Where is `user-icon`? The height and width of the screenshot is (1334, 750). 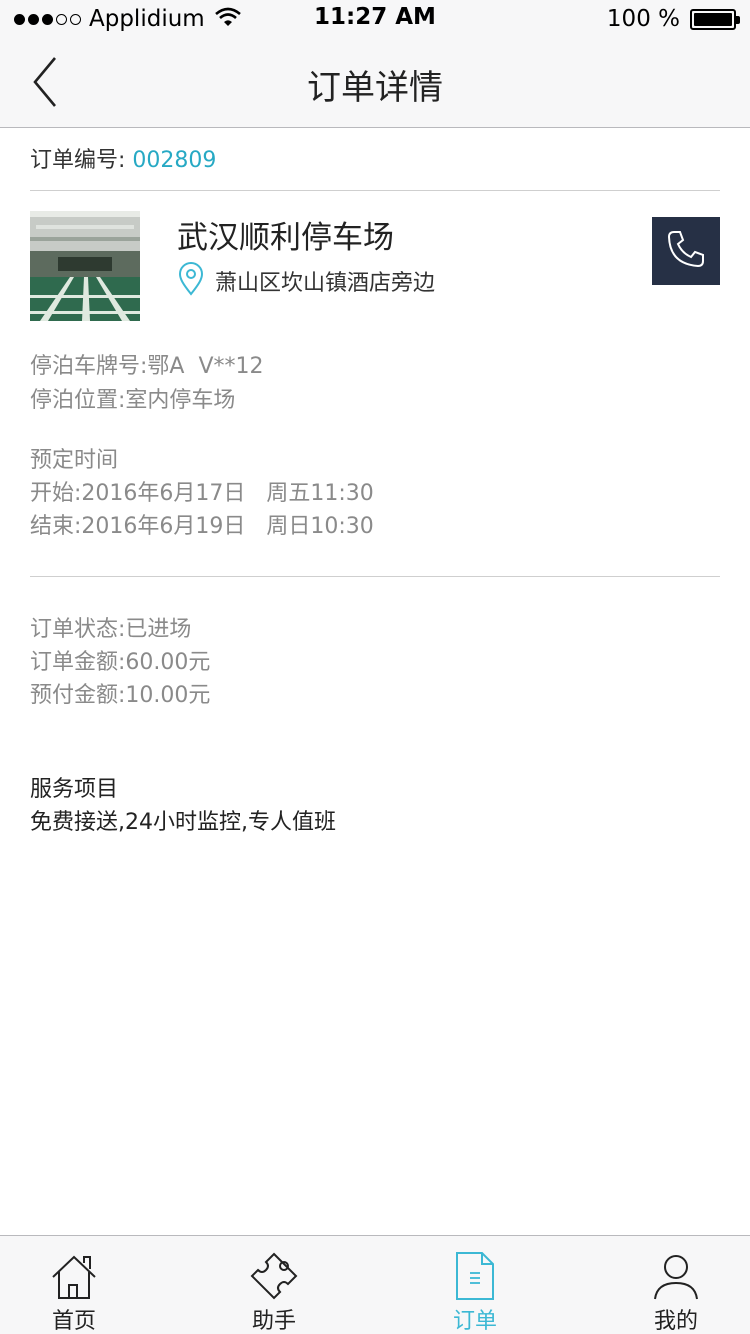
user-icon is located at coordinates (676, 1272).